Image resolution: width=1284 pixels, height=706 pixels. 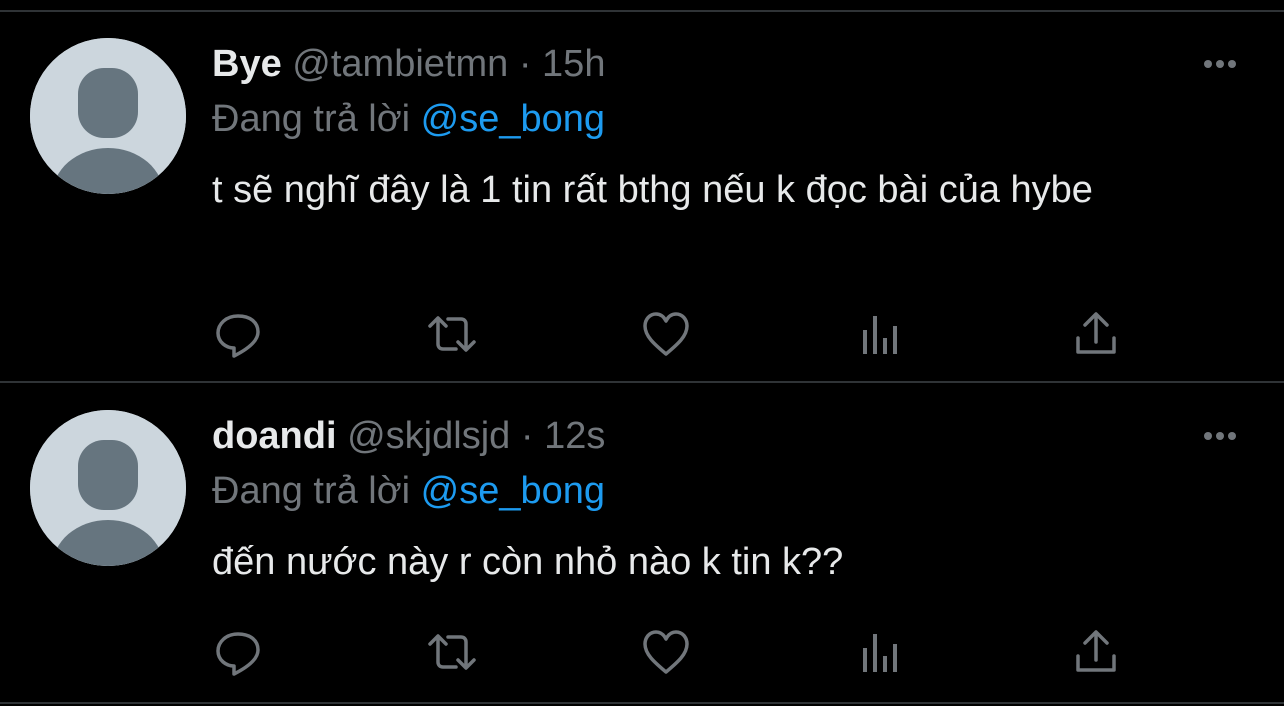 What do you see at coordinates (274, 436) in the screenshot?
I see `display-name: doandi` at bounding box center [274, 436].